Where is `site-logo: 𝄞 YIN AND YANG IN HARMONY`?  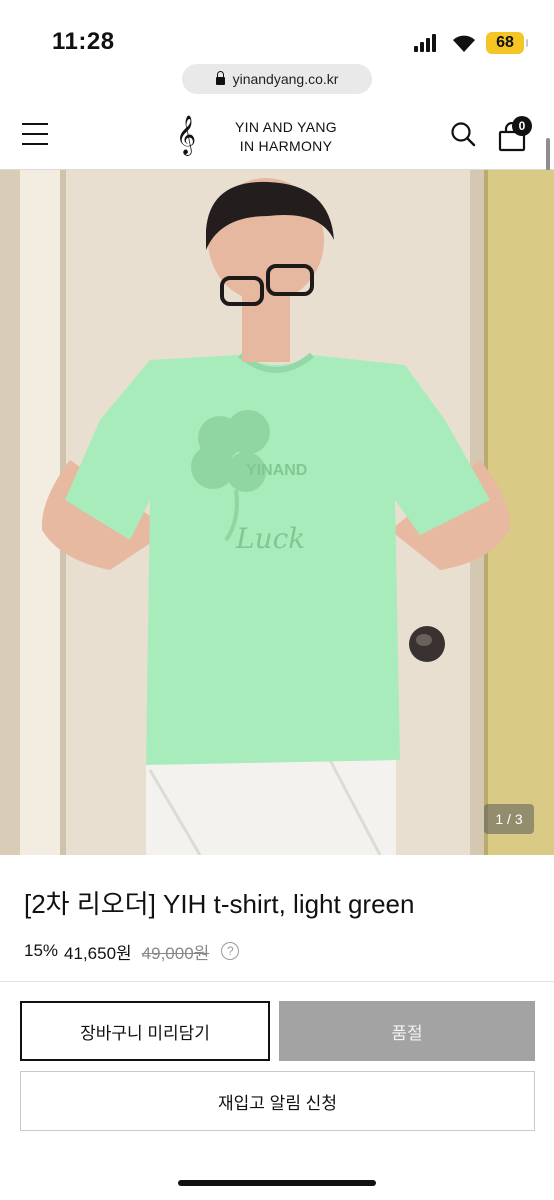
site-logo: 𝄞 YIN AND YANG IN HARMONY is located at coordinates (266, 136).